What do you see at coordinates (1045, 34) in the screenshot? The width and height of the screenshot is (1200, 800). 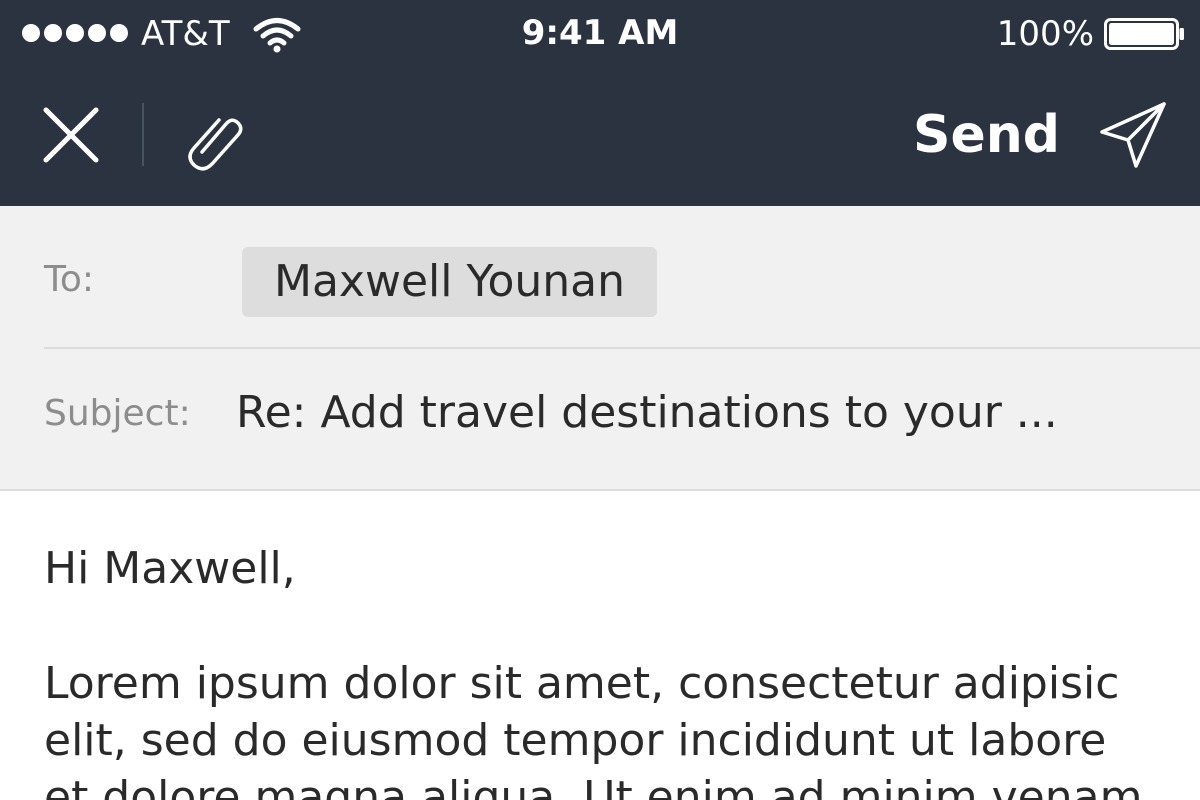 I see `battery-percentage: 100%` at bounding box center [1045, 34].